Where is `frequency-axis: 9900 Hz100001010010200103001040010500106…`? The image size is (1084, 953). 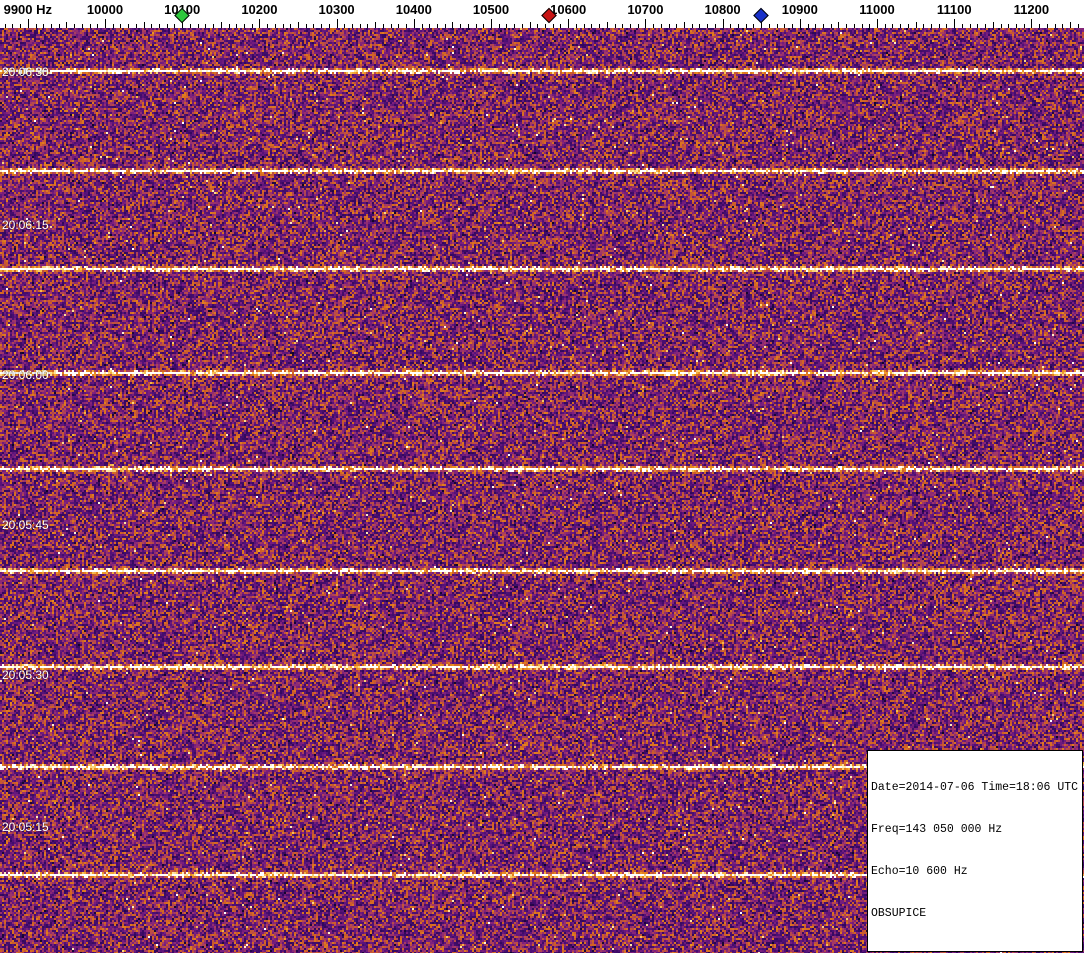 frequency-axis: 9900 Hz100001010010200103001040010500106… is located at coordinates (542, 14).